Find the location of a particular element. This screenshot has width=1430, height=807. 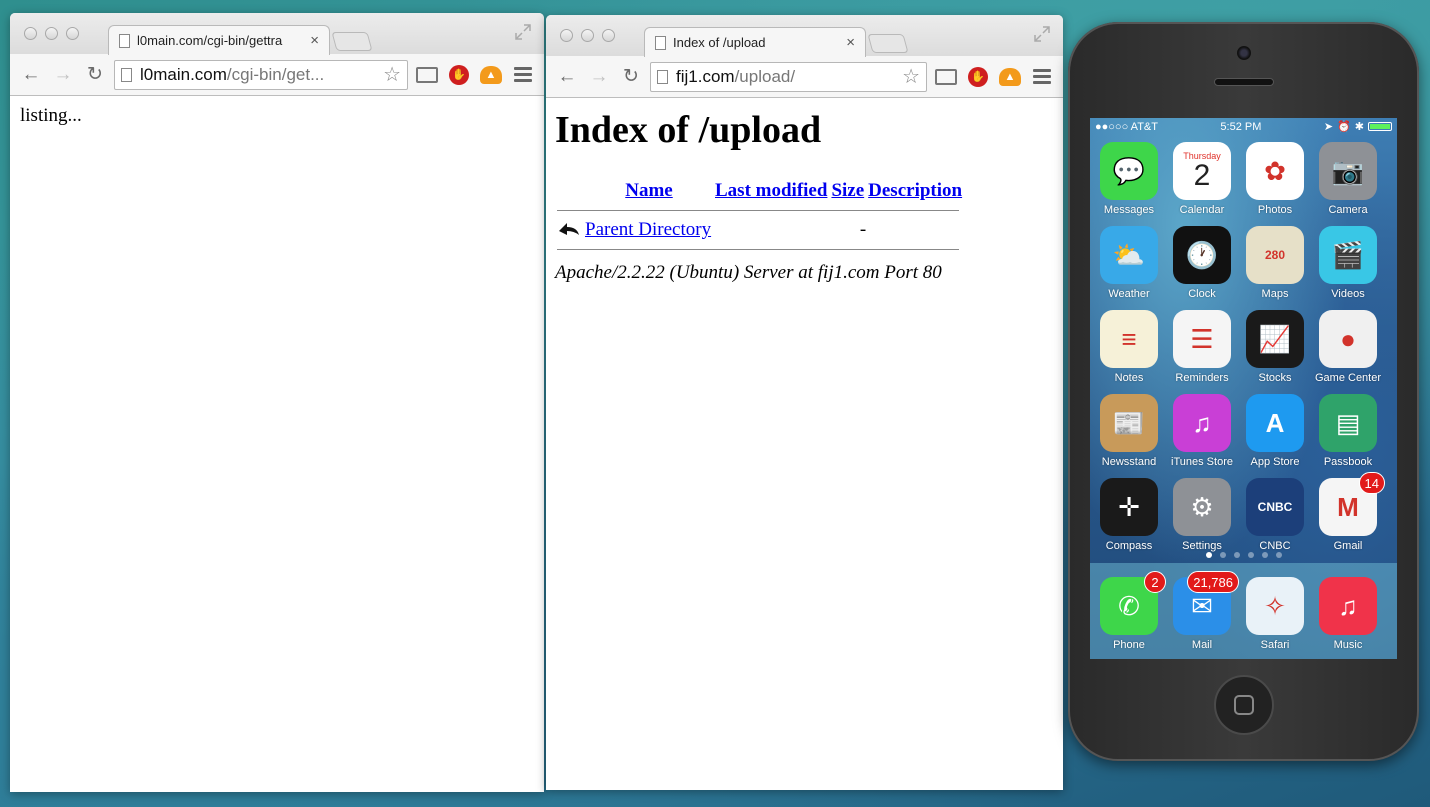

column-header-modified: Last modified is located at coordinates (771, 191).